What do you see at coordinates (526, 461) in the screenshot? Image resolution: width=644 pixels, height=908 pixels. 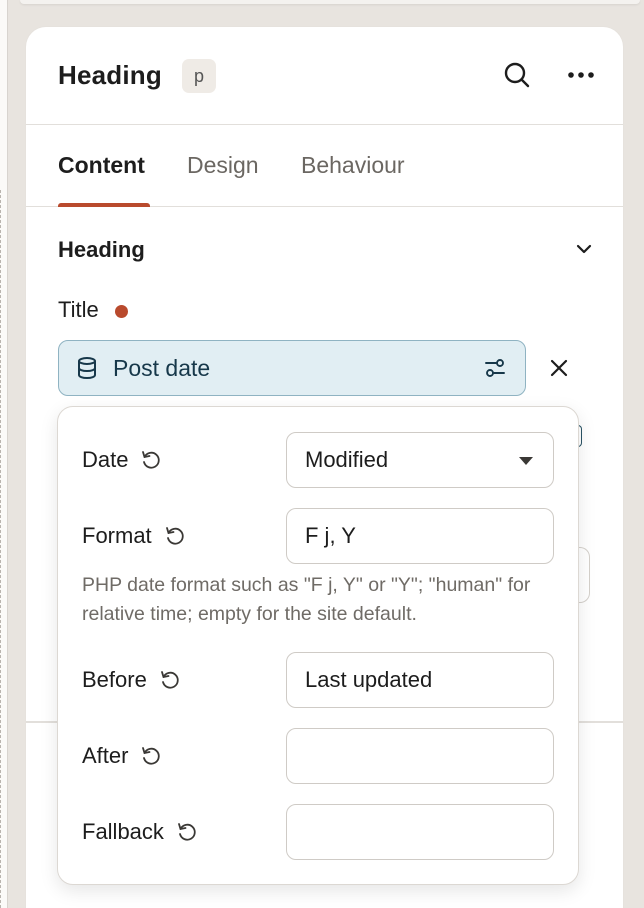 I see `dropdown-caret-icon` at bounding box center [526, 461].